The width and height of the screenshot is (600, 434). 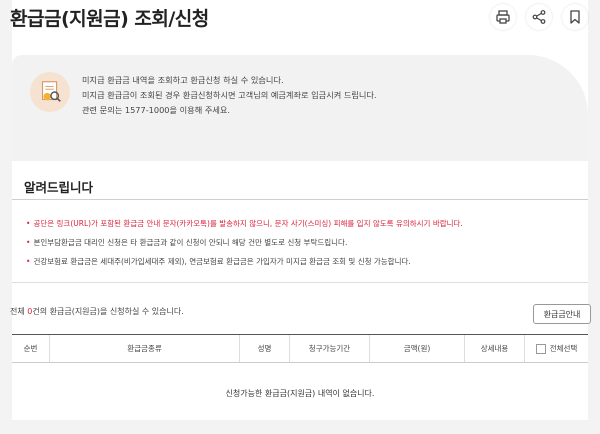 I want to click on table-header: 순번 환급금종류 성명 청구가능기간 금액(원) 상세내용 전체선택, so click(x=300, y=348).